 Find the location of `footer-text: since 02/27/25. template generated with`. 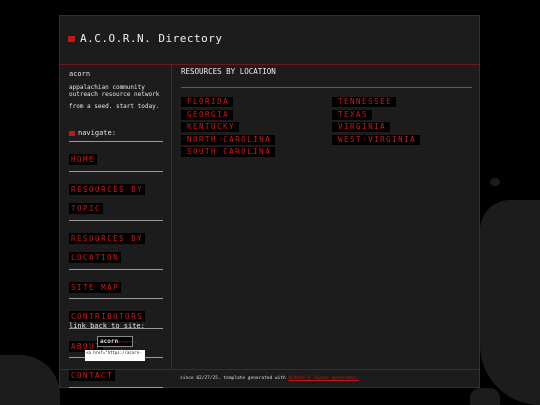

footer-text: since 02/27/25. template generated with is located at coordinates (233, 378).